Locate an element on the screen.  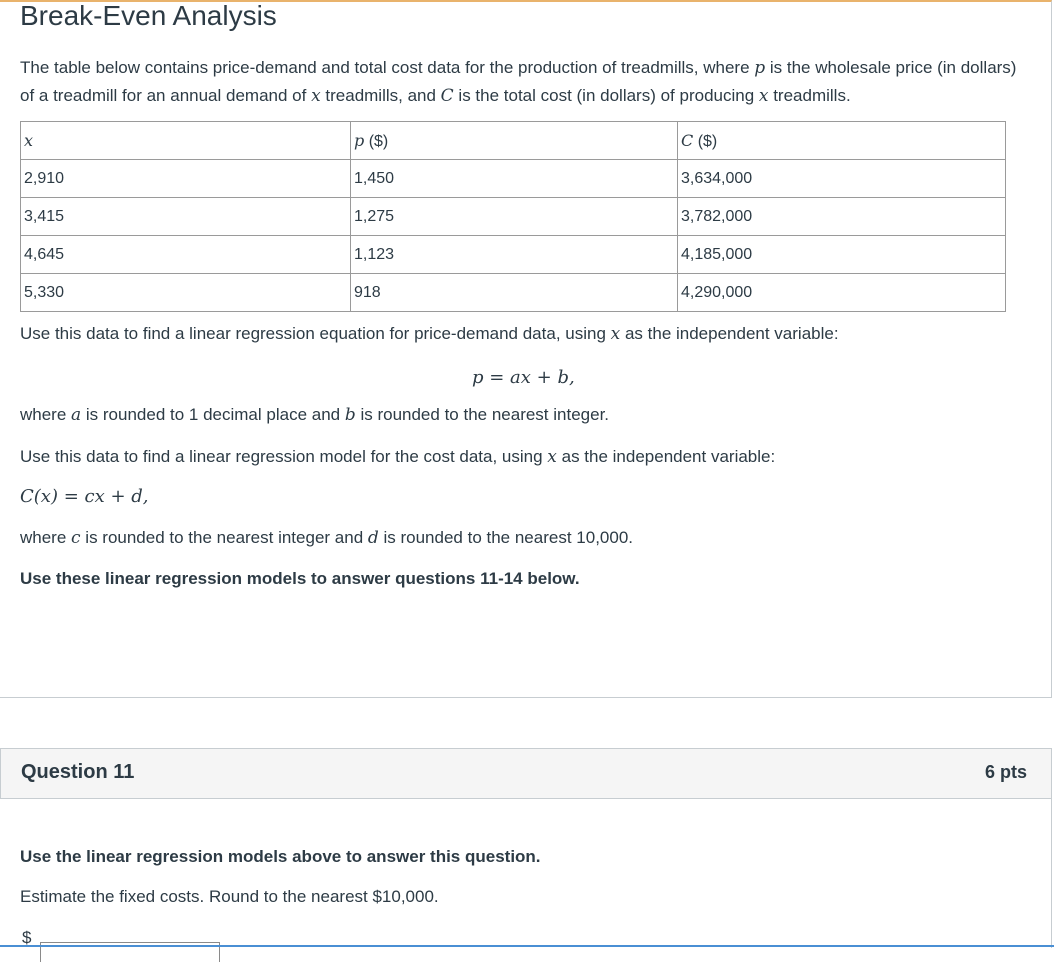
focus-underline is located at coordinates (527, 946).